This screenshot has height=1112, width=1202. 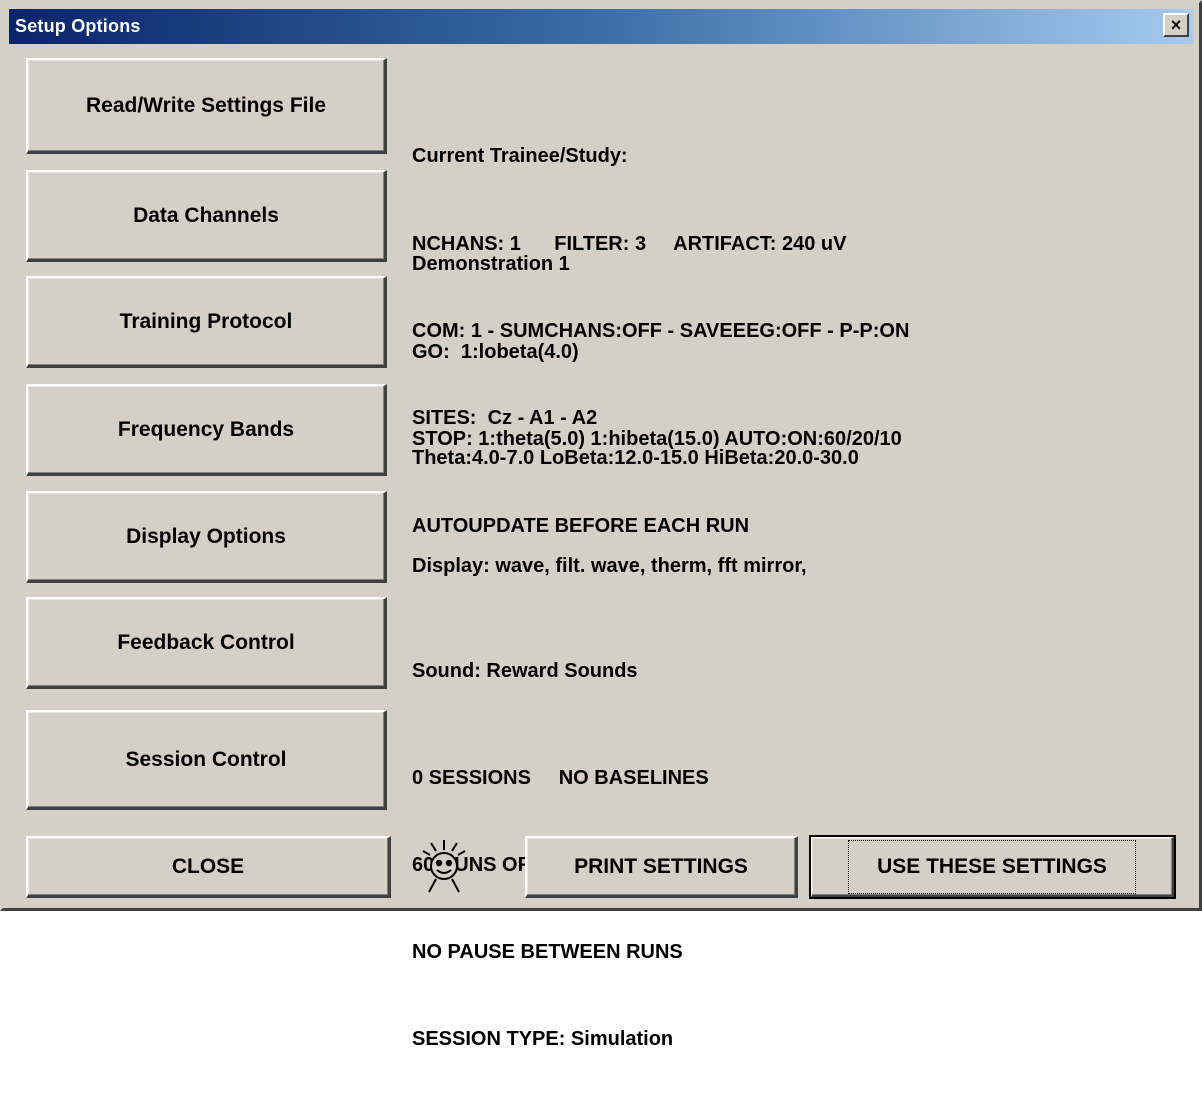 I want to click on feedback-control-button: Feedback Control, so click(x=206, y=643).